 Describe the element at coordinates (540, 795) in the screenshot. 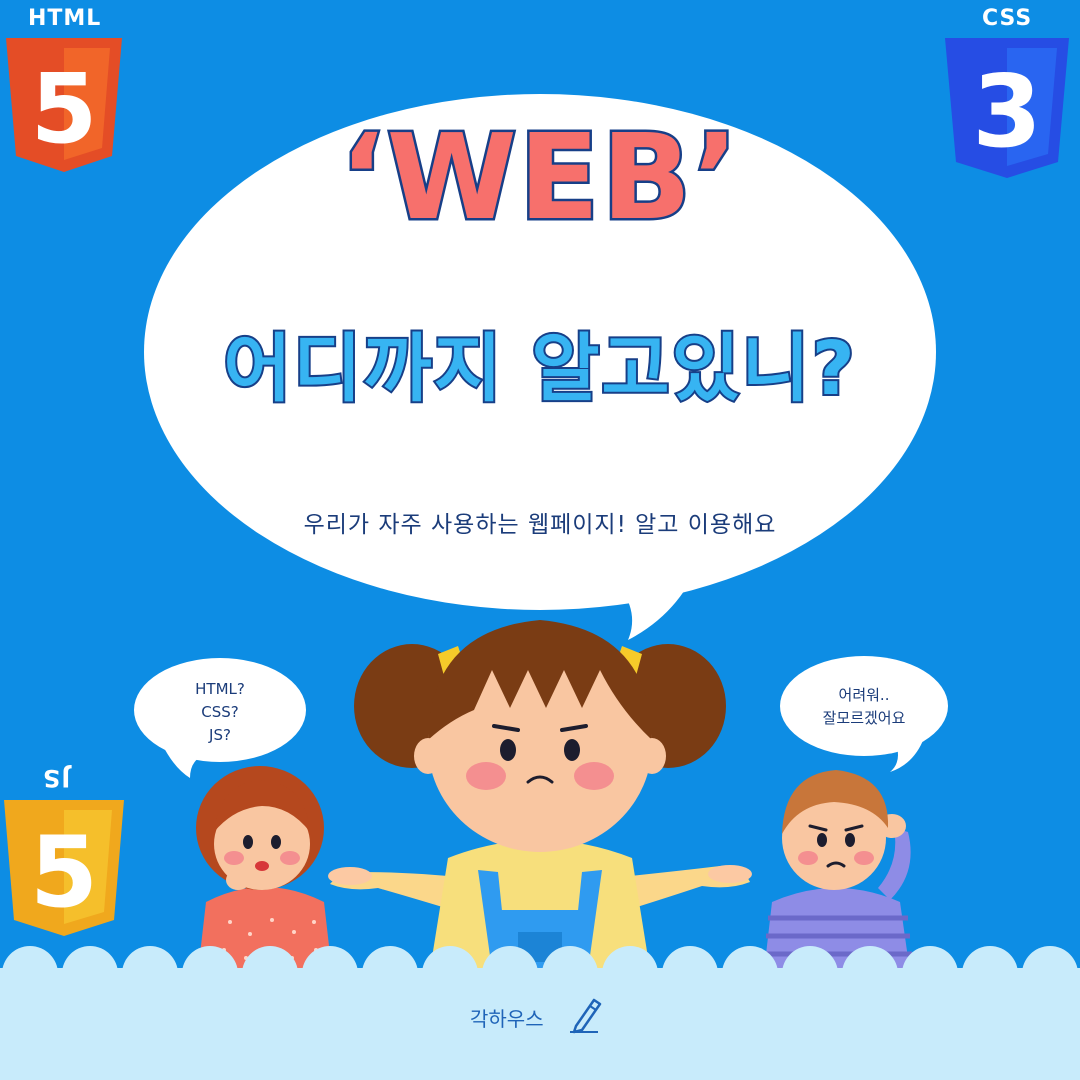

I see `girl-character-illustration` at that location.